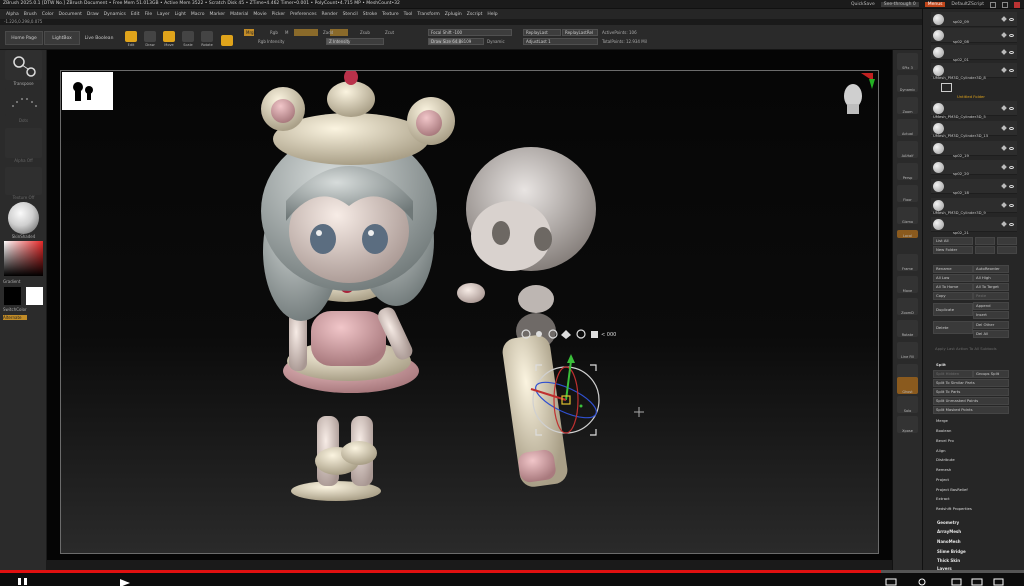 This screenshot has width=1024, height=586. What do you see at coordinates (907, 149) in the screenshot?
I see `aahalf-button: AAHalf` at bounding box center [907, 149].